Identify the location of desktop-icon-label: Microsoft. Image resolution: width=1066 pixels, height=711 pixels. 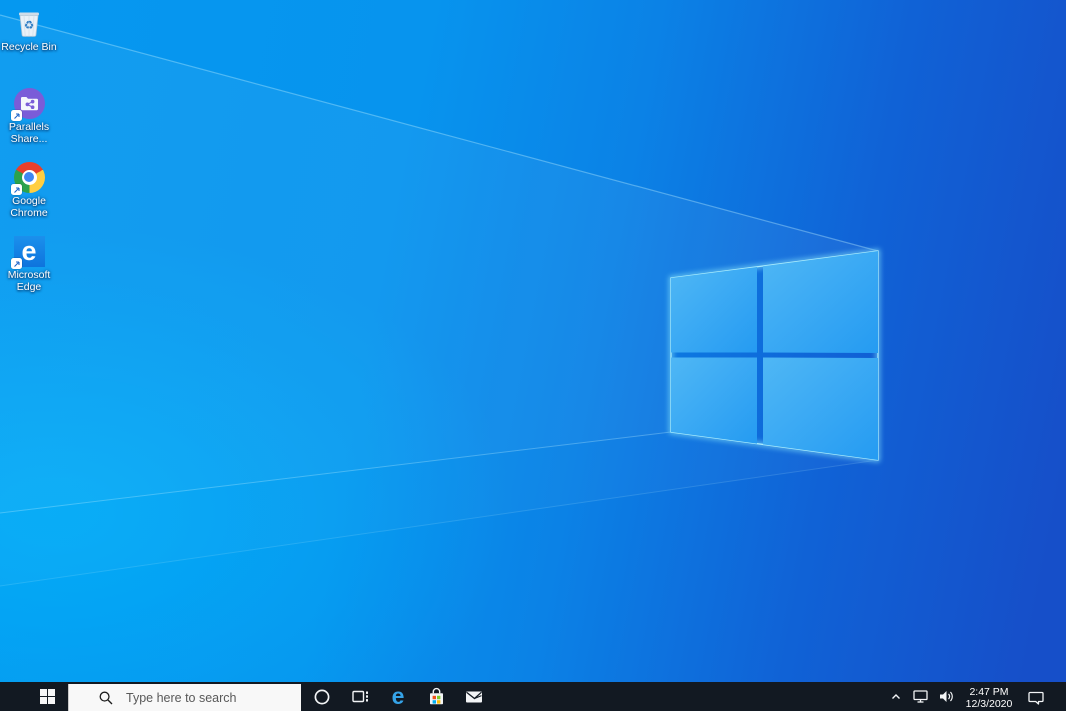
(29, 275).